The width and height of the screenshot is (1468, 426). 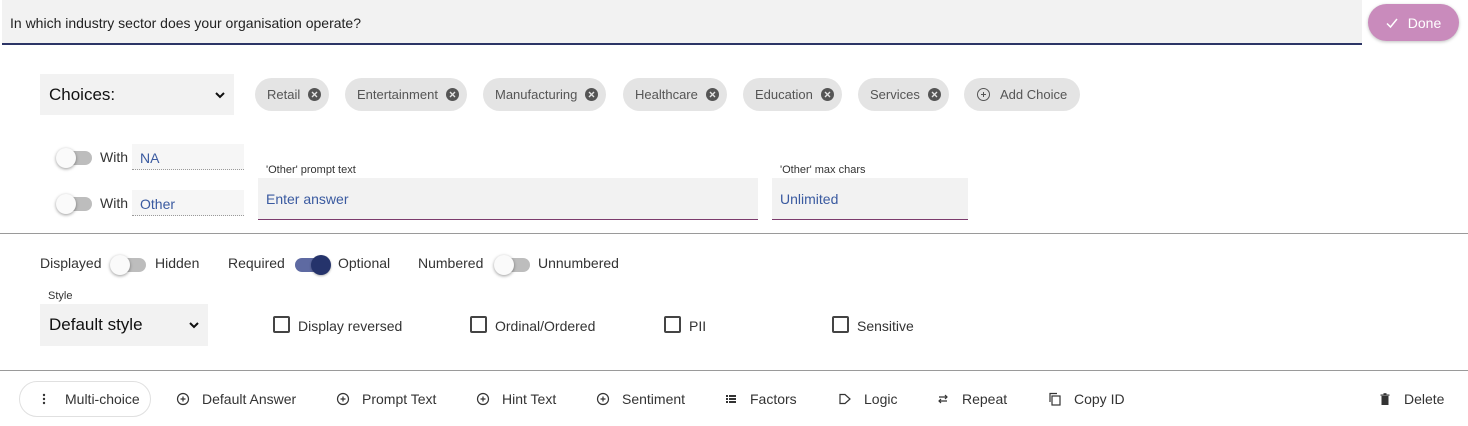 I want to click on choice-chip: Entertainment, so click(x=406, y=94).